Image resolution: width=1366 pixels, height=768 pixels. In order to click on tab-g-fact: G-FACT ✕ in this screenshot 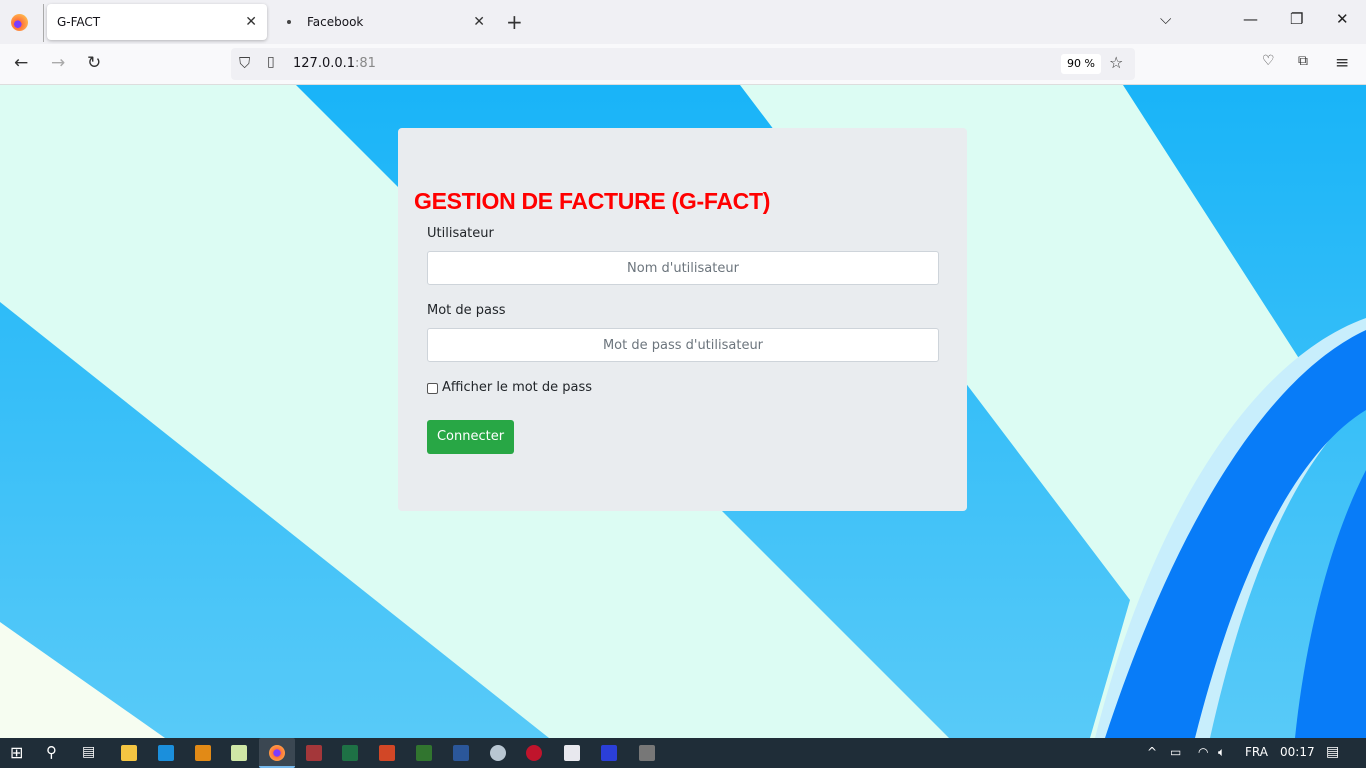, I will do `click(157, 22)`.